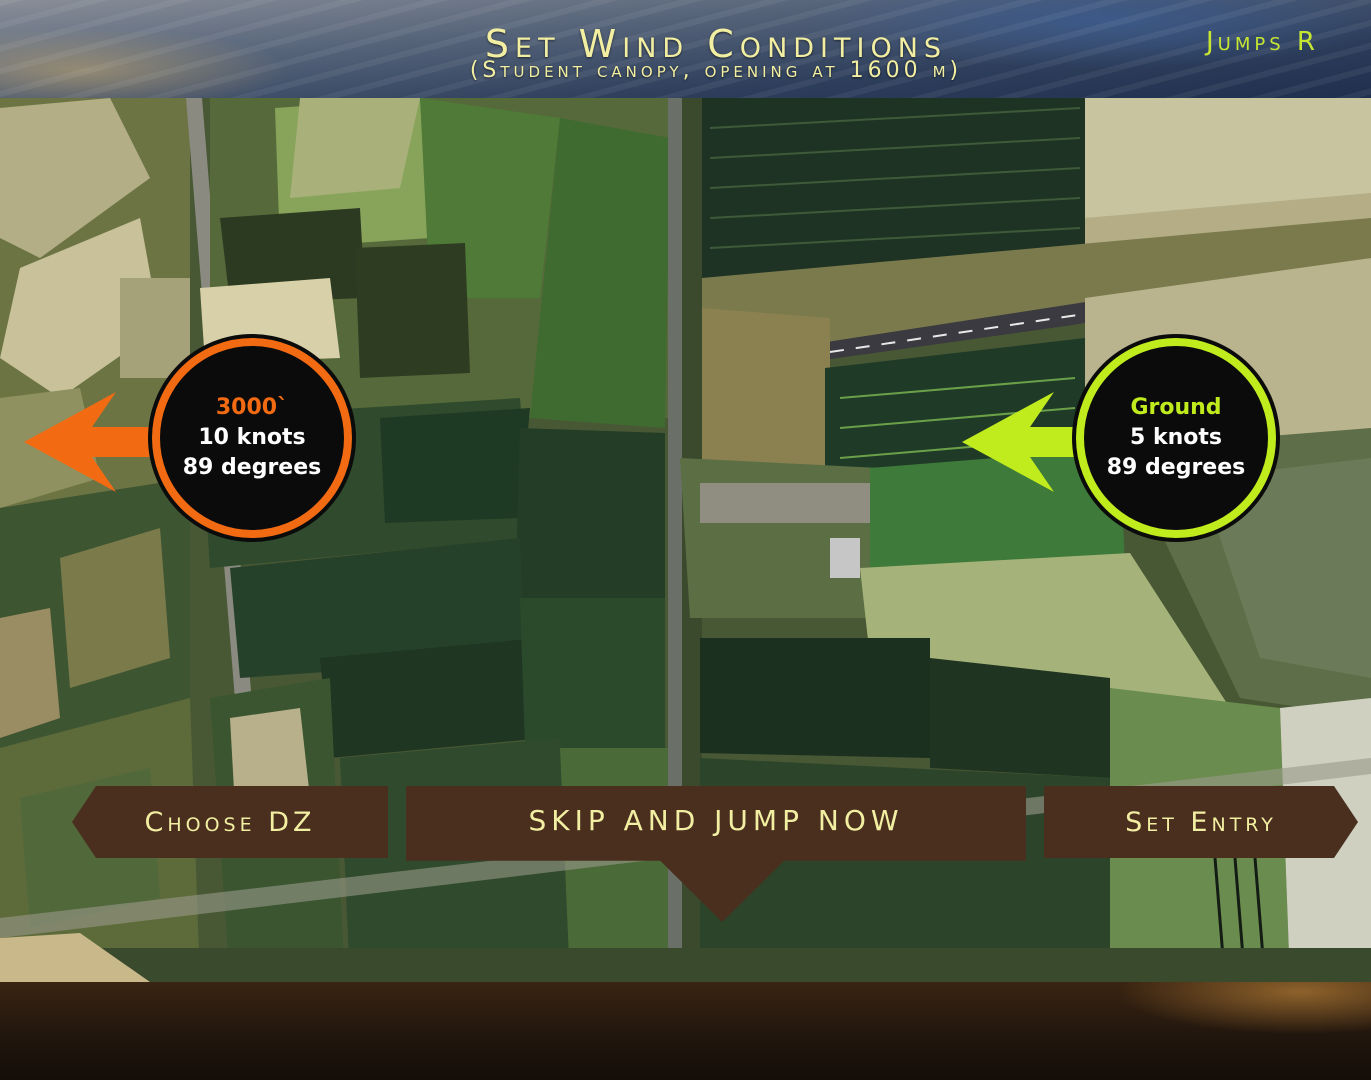  I want to click on page-subtitle: (Student canopy, opening at 1600 m), so click(716, 70).